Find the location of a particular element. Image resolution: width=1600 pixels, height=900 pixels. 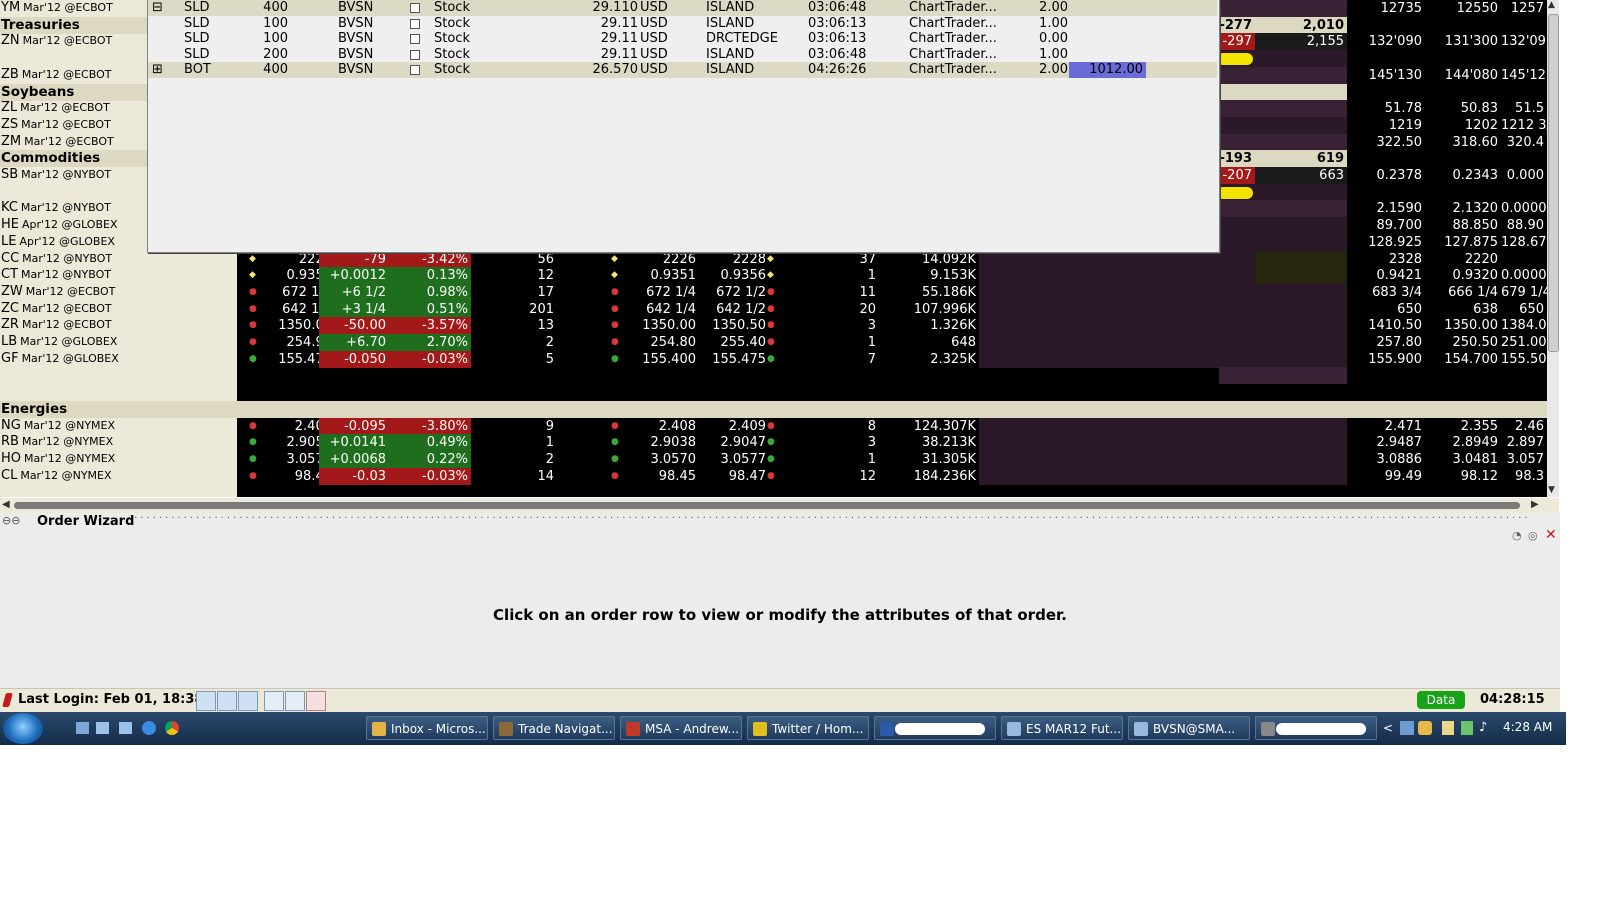

symbol-row: CL Mar'12 @NYMEX is located at coordinates (118, 476).